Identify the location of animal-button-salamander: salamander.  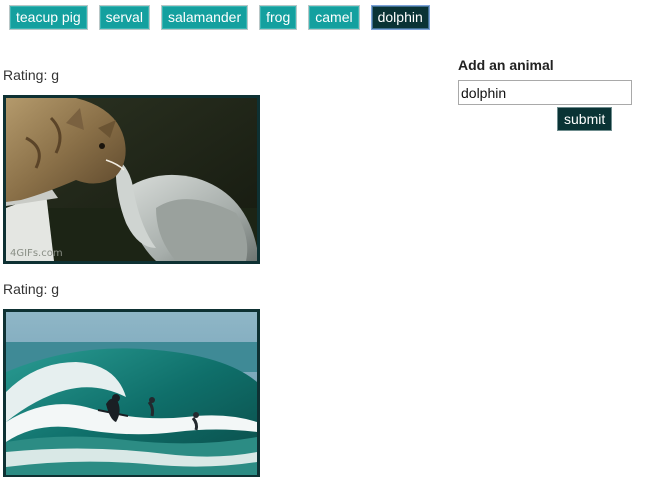
(204, 17).